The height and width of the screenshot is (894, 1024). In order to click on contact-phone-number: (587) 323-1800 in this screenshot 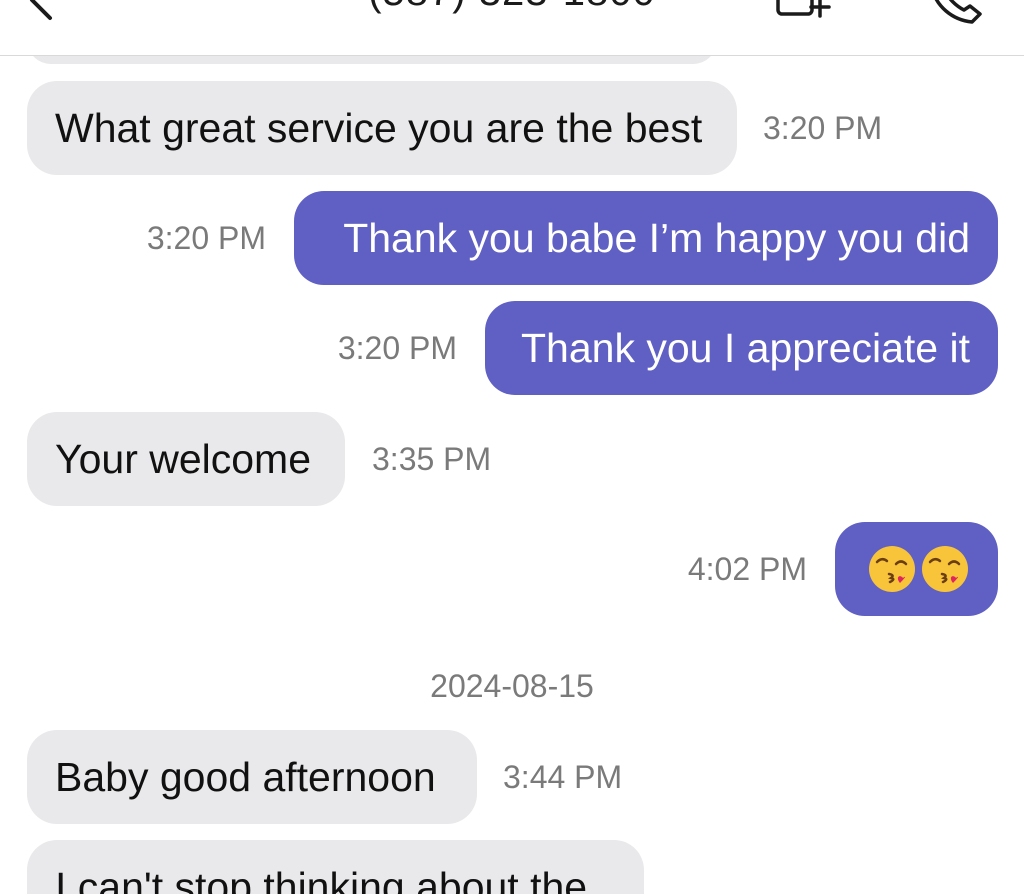, I will do `click(512, 7)`.